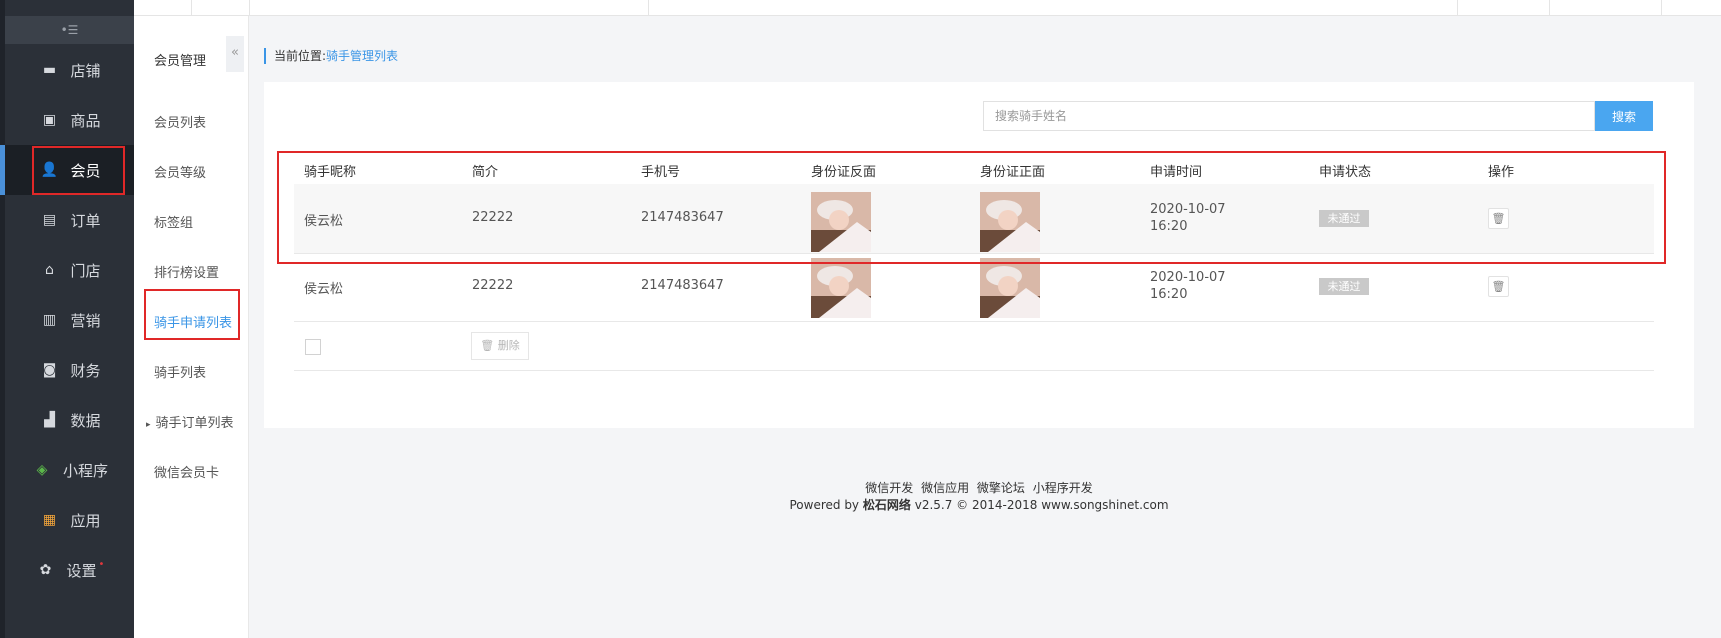  What do you see at coordinates (889, 488) in the screenshot?
I see `footer-link: 微信开发` at bounding box center [889, 488].